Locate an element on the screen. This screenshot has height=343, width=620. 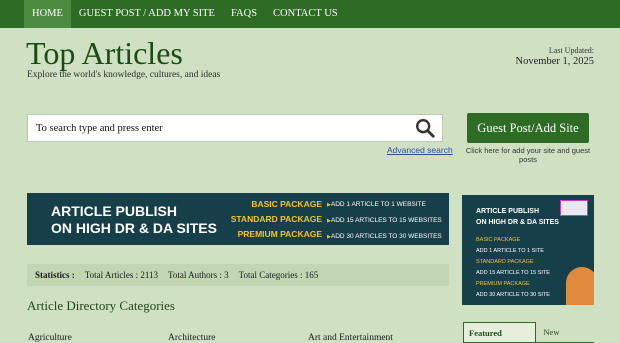
search-placeholder: To search type and press enter is located at coordinates (99, 128).